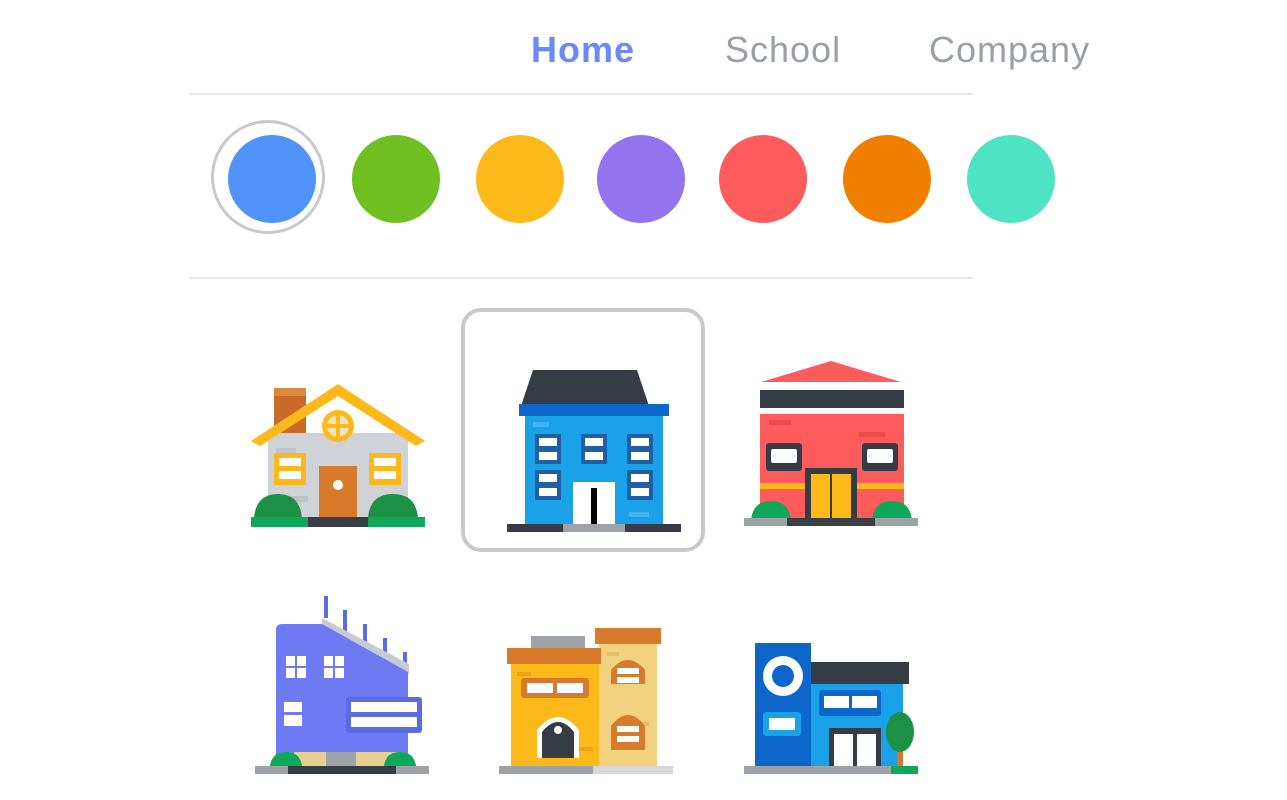 The image size is (1287, 800). Describe the element at coordinates (1011, 179) in the screenshot. I see `color-swatch-teal` at that location.